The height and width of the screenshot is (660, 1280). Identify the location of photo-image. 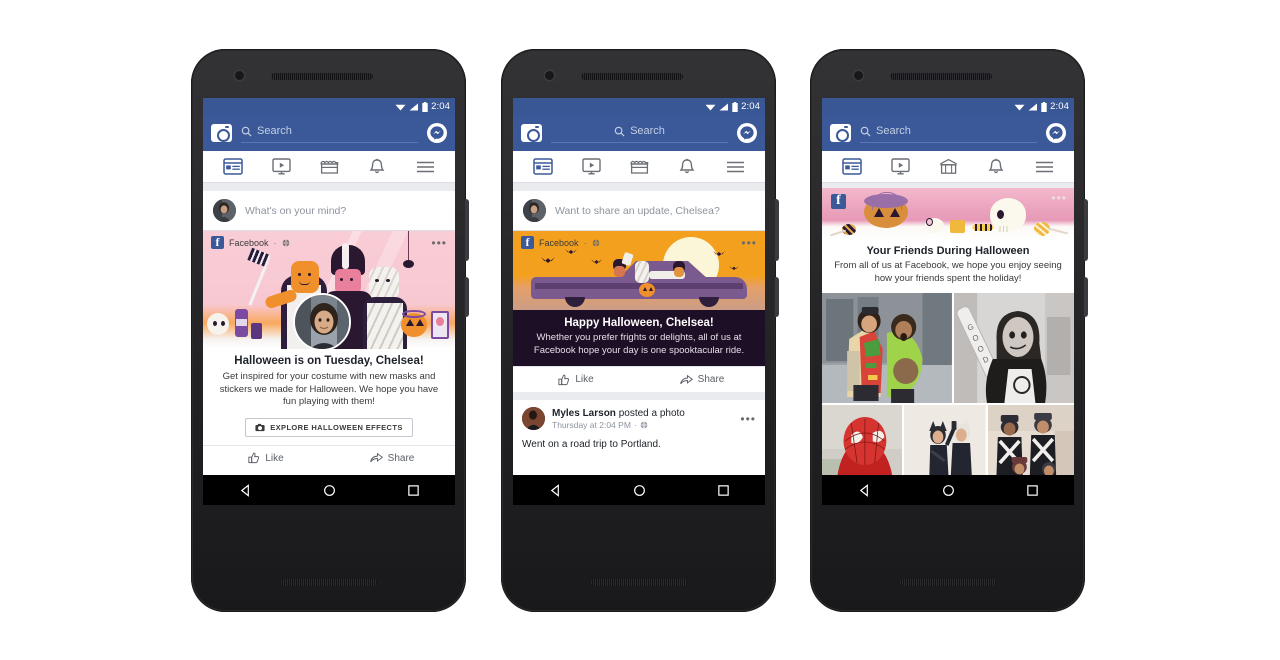
(887, 348).